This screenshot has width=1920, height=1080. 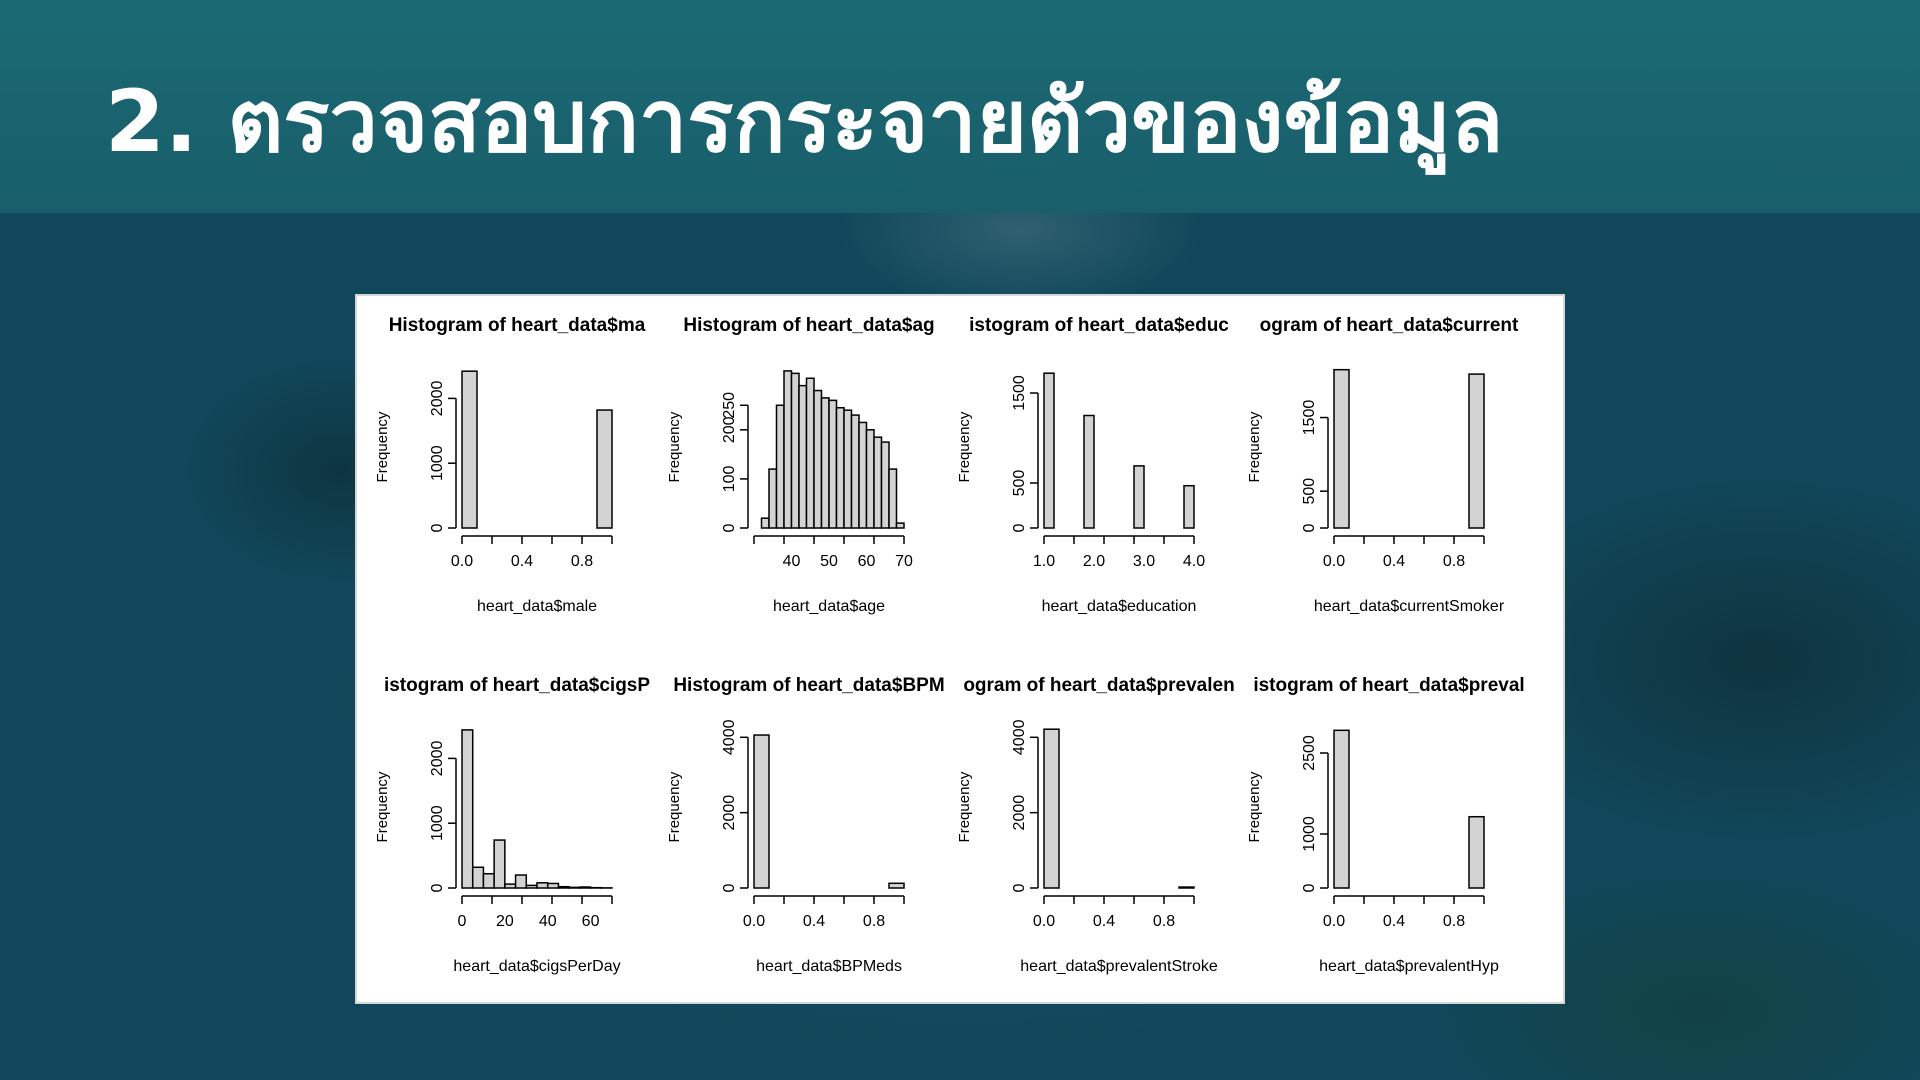 I want to click on panel-title: Histogram of heart_data$BPM, so click(x=808, y=685).